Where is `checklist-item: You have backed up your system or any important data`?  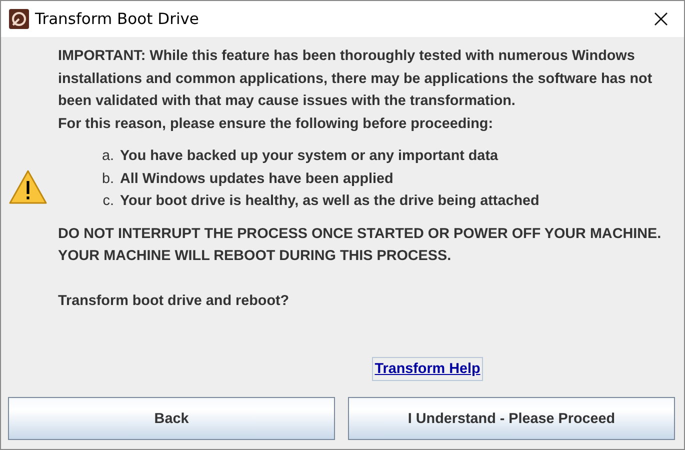
checklist-item: You have backed up your system or any important data is located at coordinates (309, 156).